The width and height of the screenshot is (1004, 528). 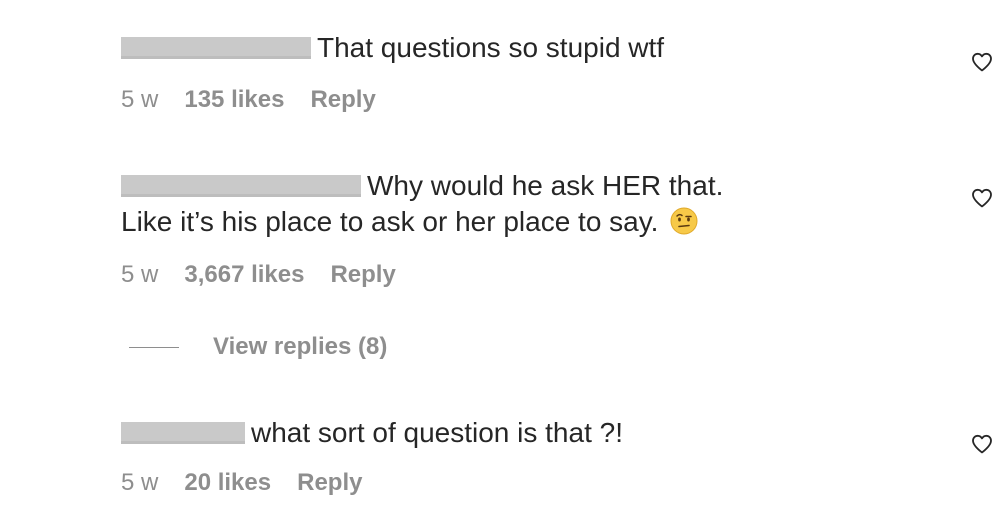 I want to click on comment-meta: 5 w 135 likes Reply, so click(x=248, y=100).